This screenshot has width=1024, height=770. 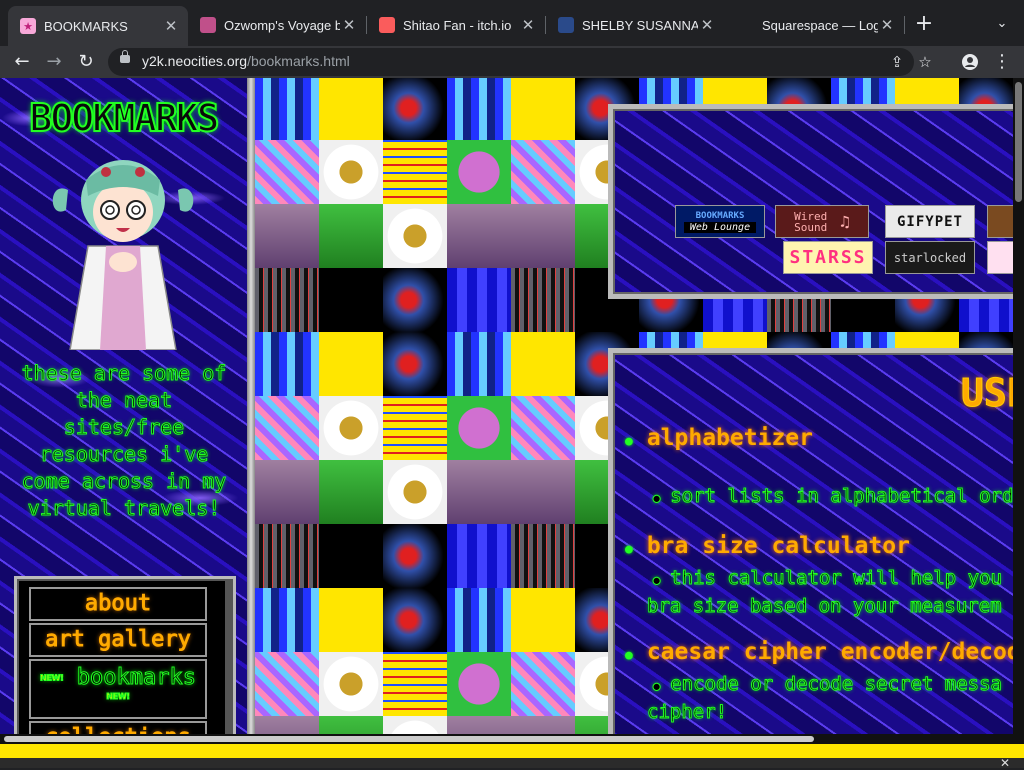 I want to click on nav-scrollbar, so click(x=229, y=656).